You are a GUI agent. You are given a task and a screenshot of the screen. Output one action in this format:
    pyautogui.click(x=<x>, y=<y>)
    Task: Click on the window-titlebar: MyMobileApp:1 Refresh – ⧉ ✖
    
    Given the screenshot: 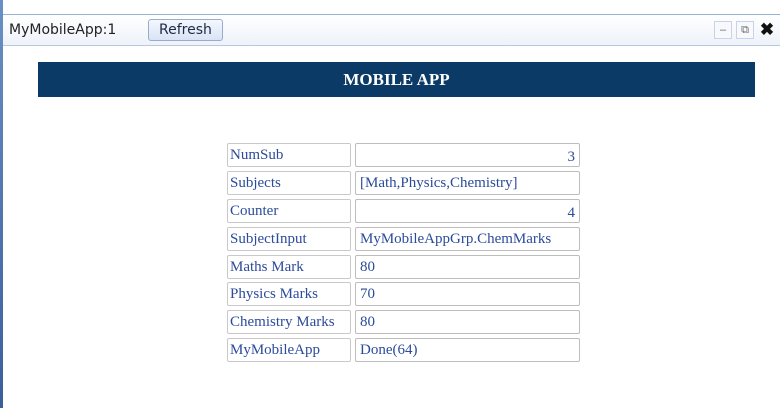 What is the action you would take?
    pyautogui.click(x=391, y=30)
    